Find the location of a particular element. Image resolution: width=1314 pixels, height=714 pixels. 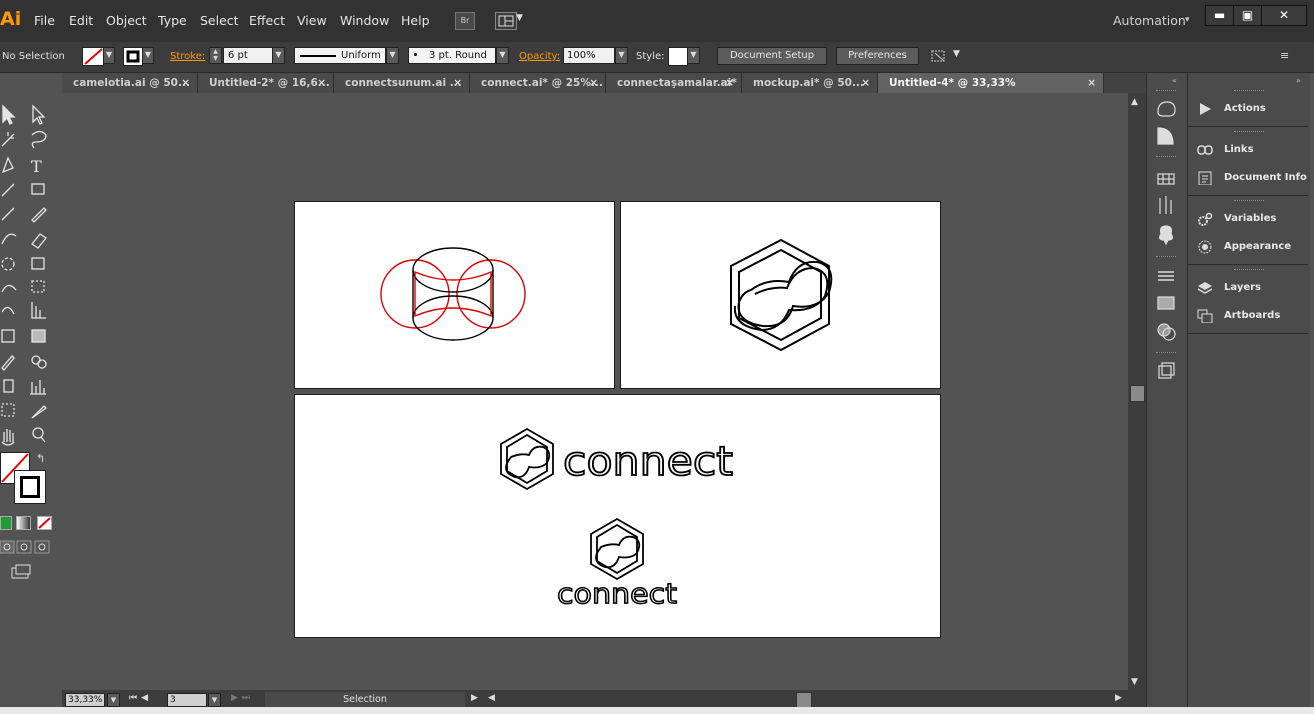

panel-document-info: Document Info is located at coordinates (1253, 178).